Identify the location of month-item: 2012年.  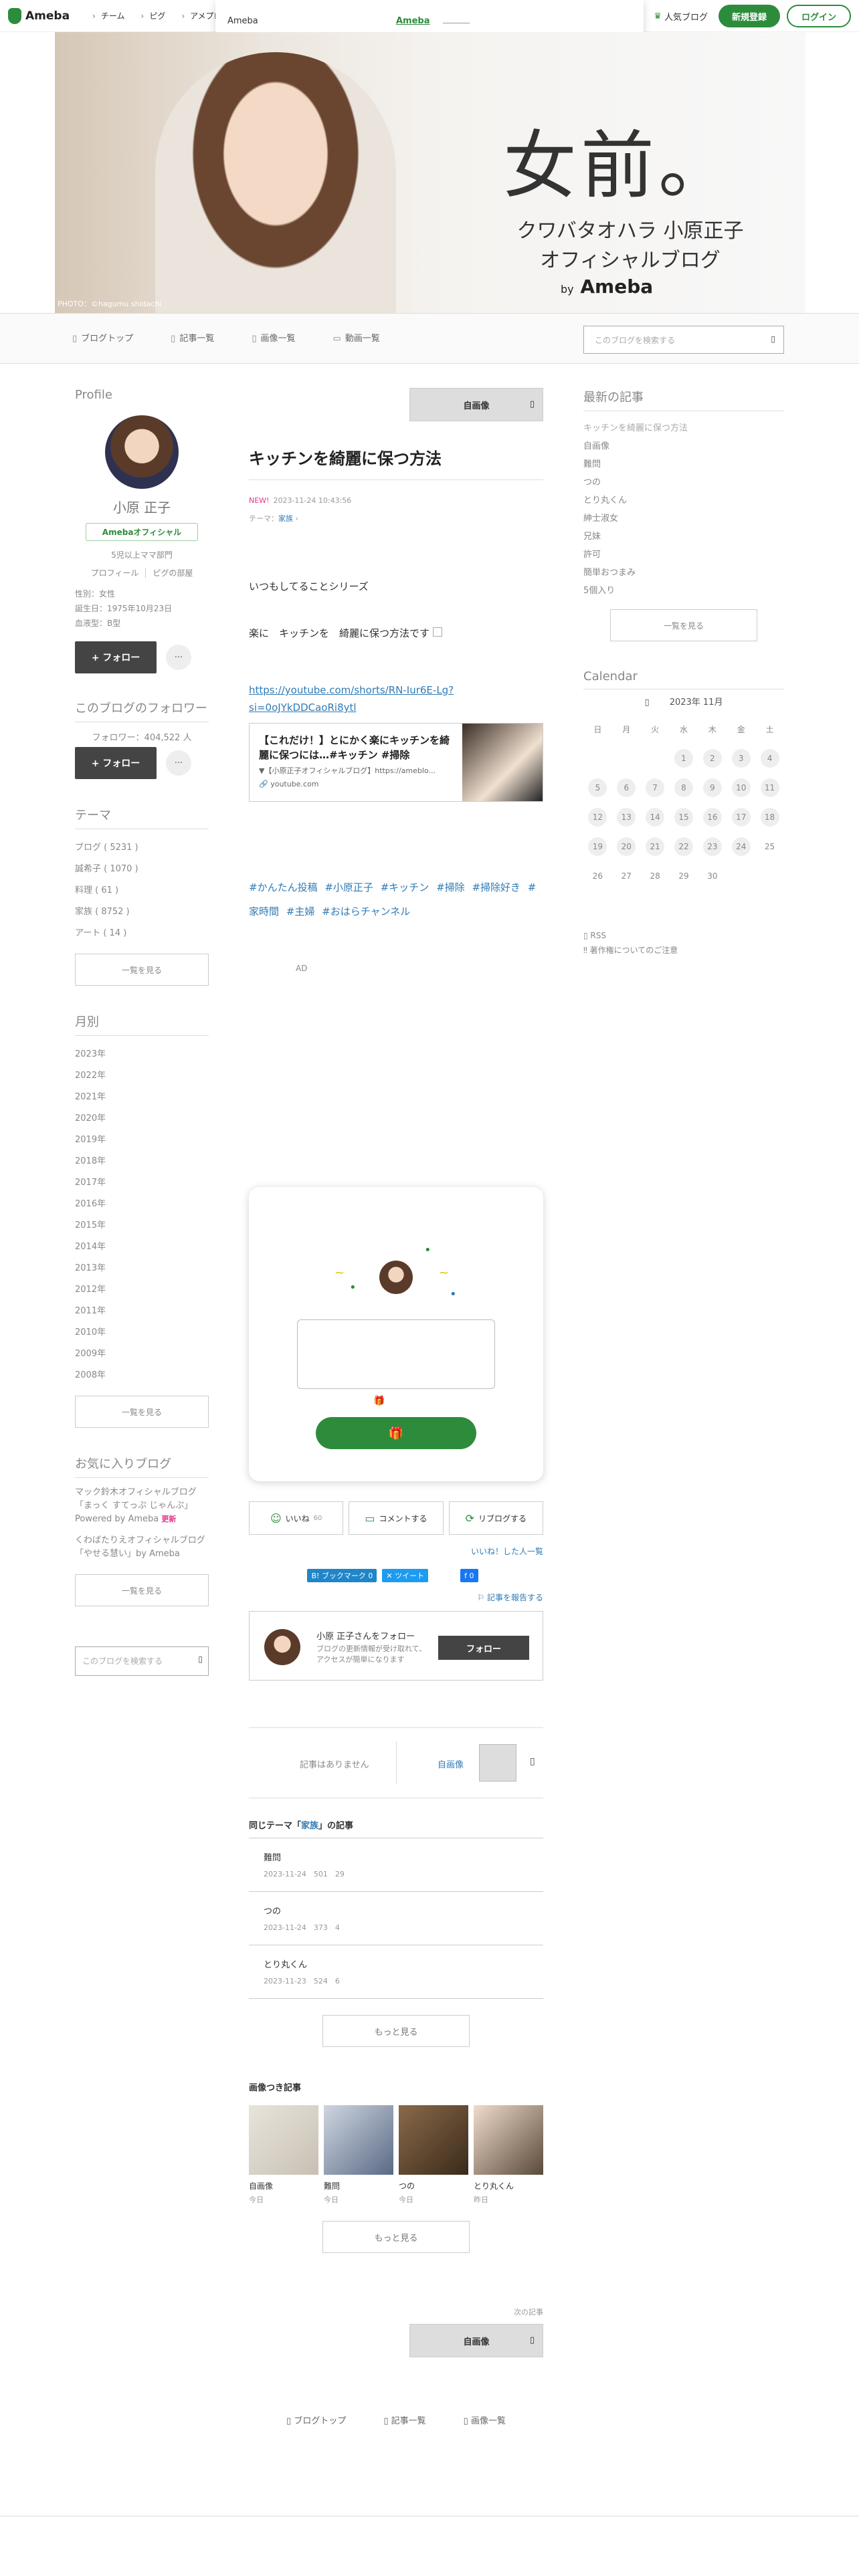
(142, 1290).